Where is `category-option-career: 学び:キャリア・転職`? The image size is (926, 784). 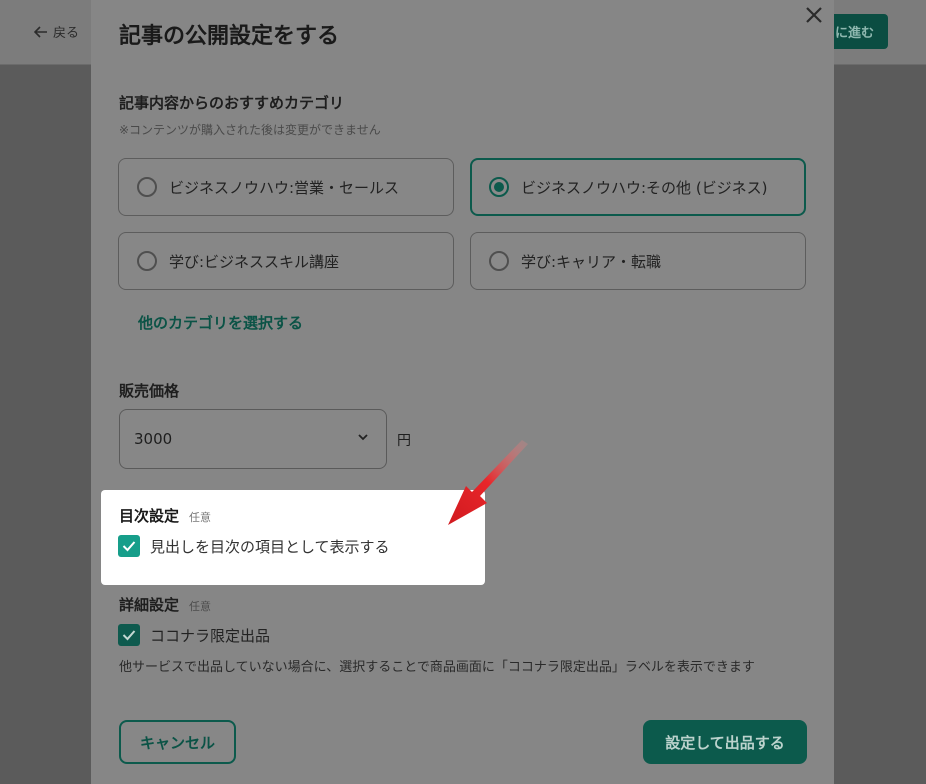 category-option-career: 学び:キャリア・転職 is located at coordinates (638, 261).